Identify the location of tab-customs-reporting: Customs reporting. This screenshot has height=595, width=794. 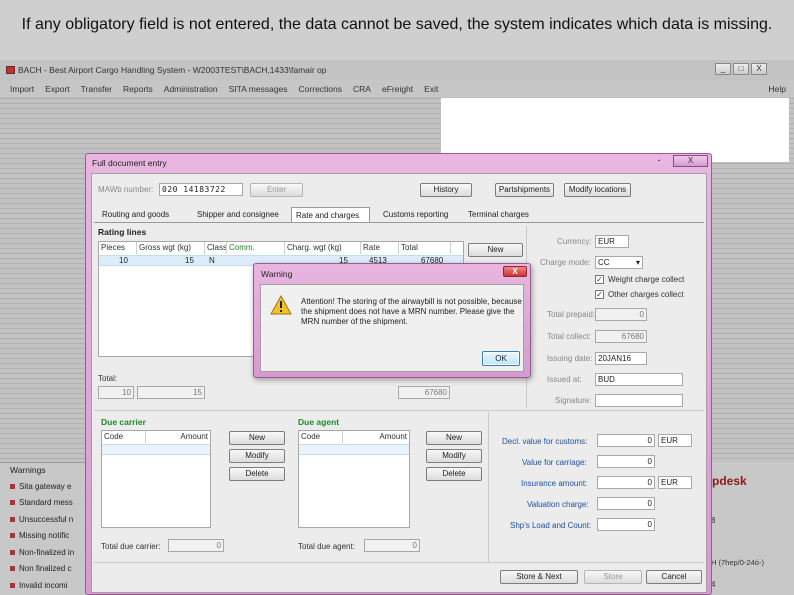
(415, 214).